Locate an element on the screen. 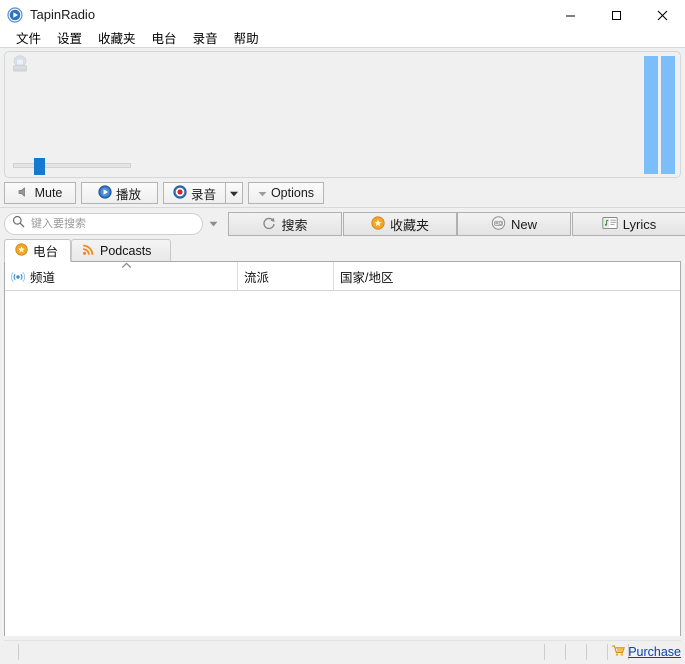 The height and width of the screenshot is (664, 685). lyrics-button: Lyrics is located at coordinates (628, 224).